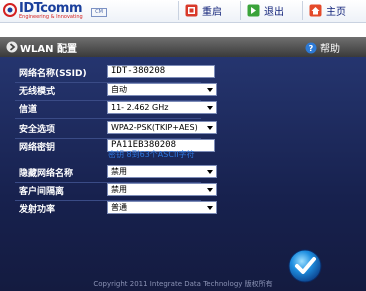 The height and width of the screenshot is (291, 366). What do you see at coordinates (119, 171) in the screenshot?
I see `hide-ssid-value: 禁用` at bounding box center [119, 171].